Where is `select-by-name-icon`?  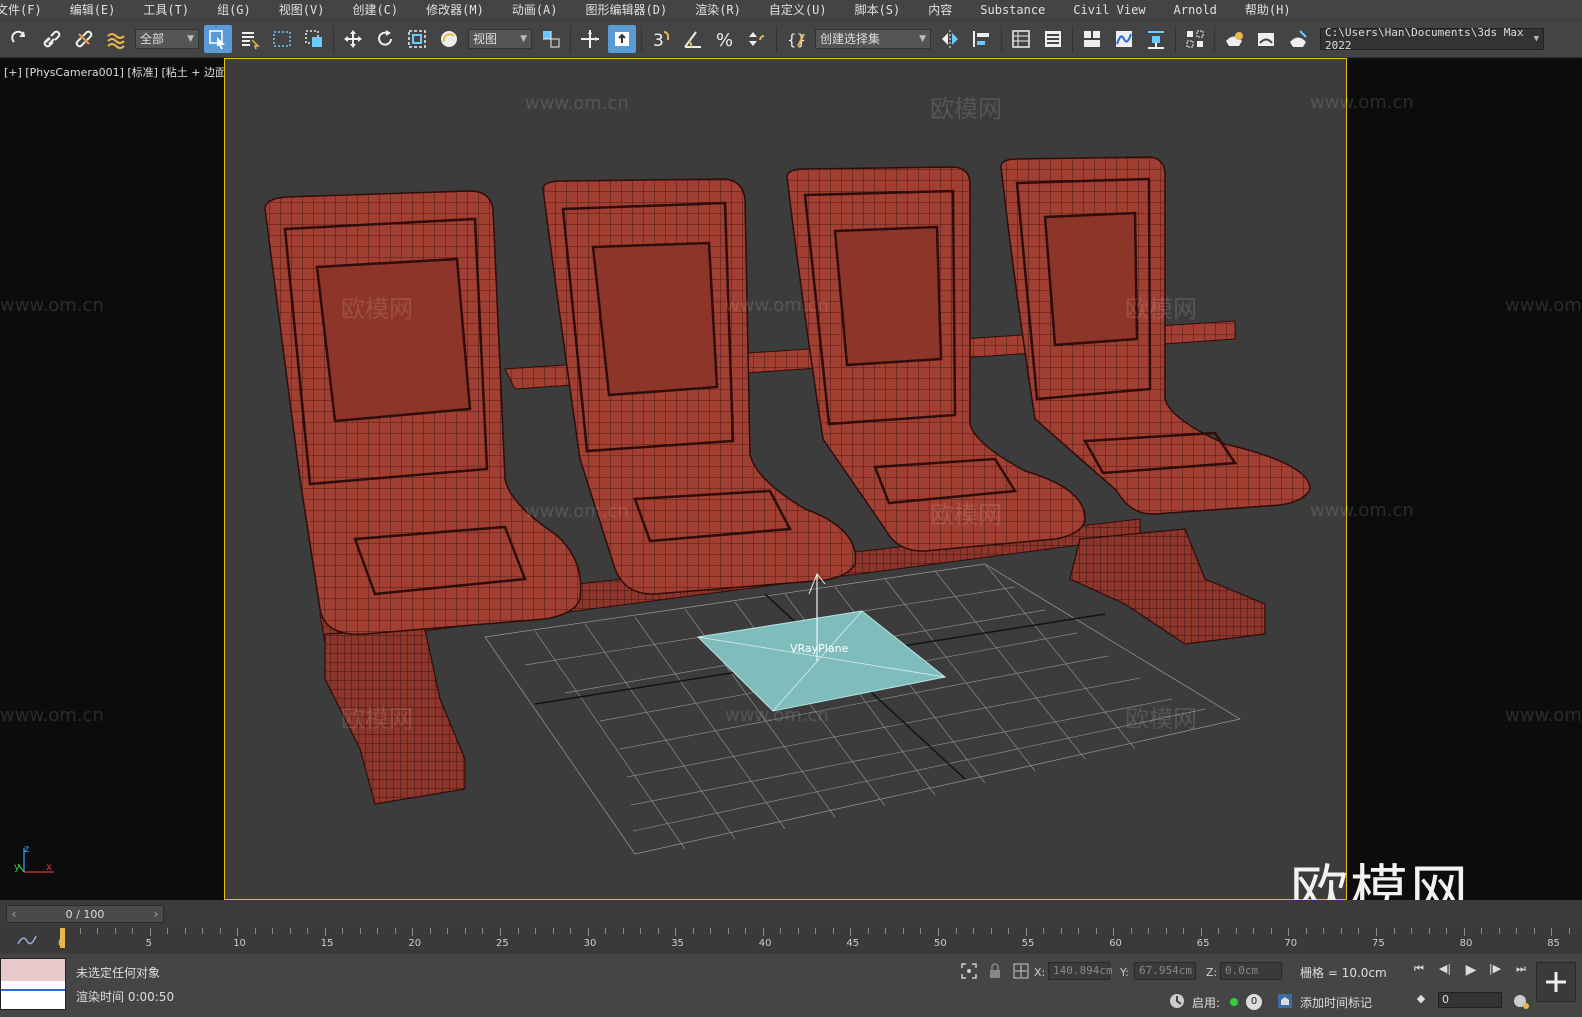 select-by-name-icon is located at coordinates (250, 39).